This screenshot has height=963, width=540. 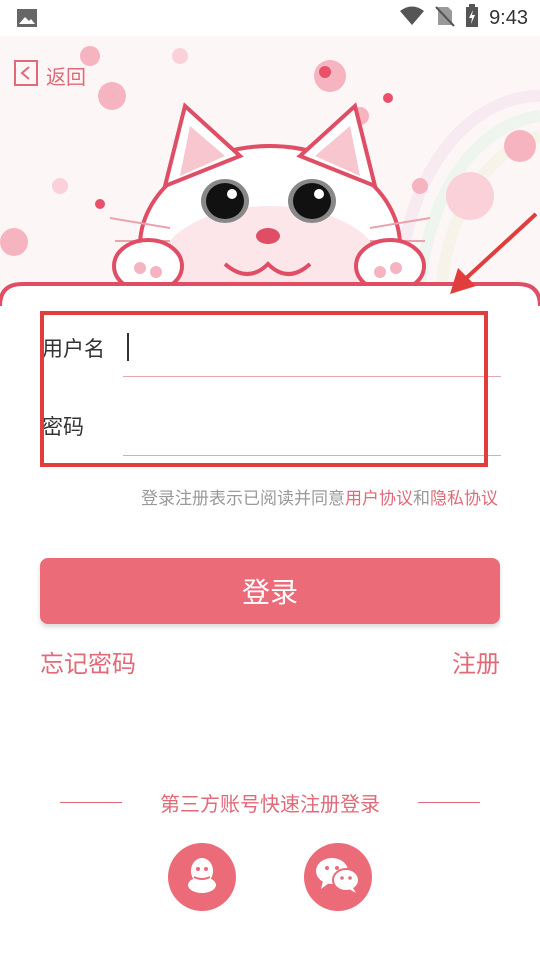 I want to click on wechat-icon, so click(x=338, y=877).